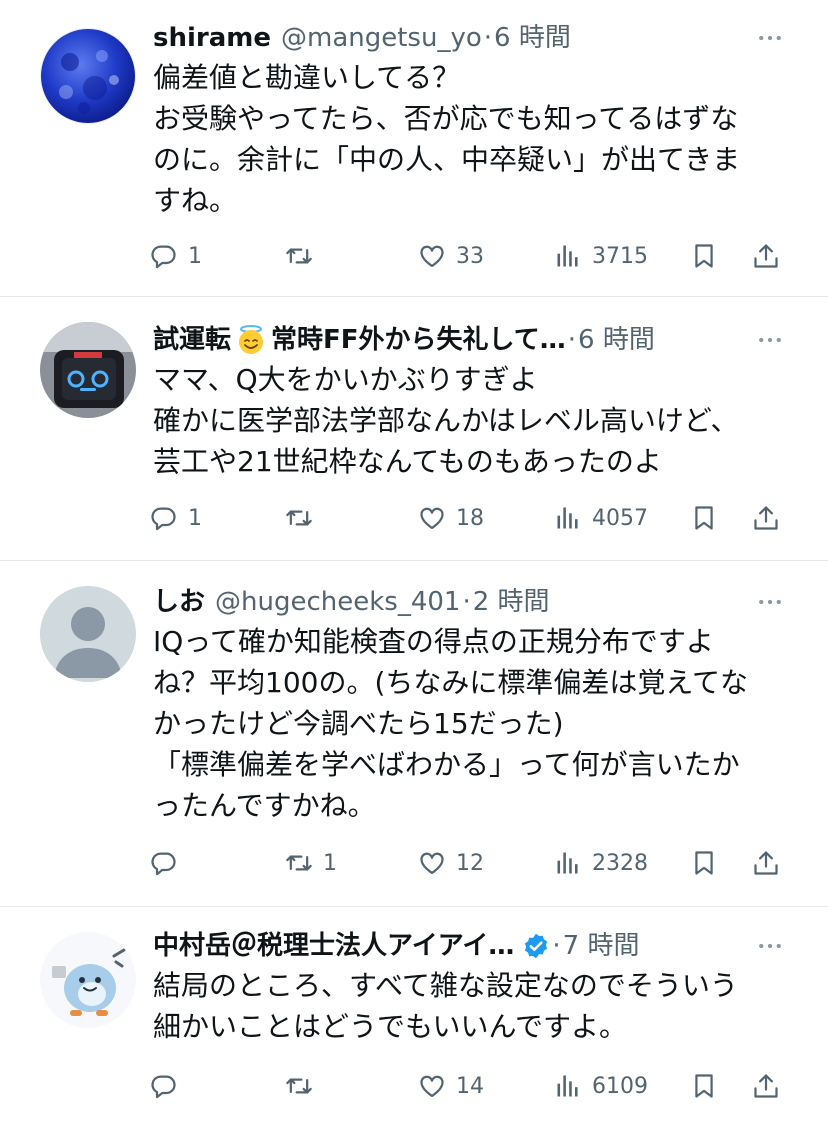 Image resolution: width=828 pixels, height=1126 pixels. What do you see at coordinates (451, 518) in the screenshot?
I see `like-button: 18` at bounding box center [451, 518].